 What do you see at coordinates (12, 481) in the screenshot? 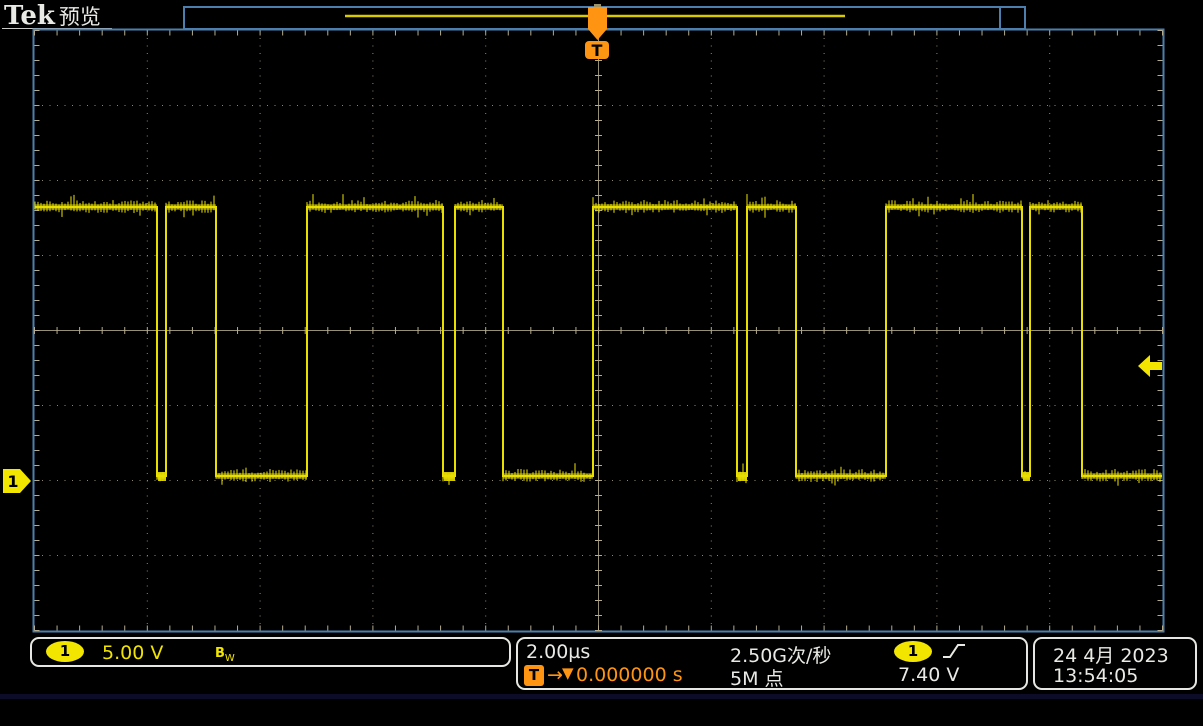
I see `channel1-marker-number: 1` at bounding box center [12, 481].